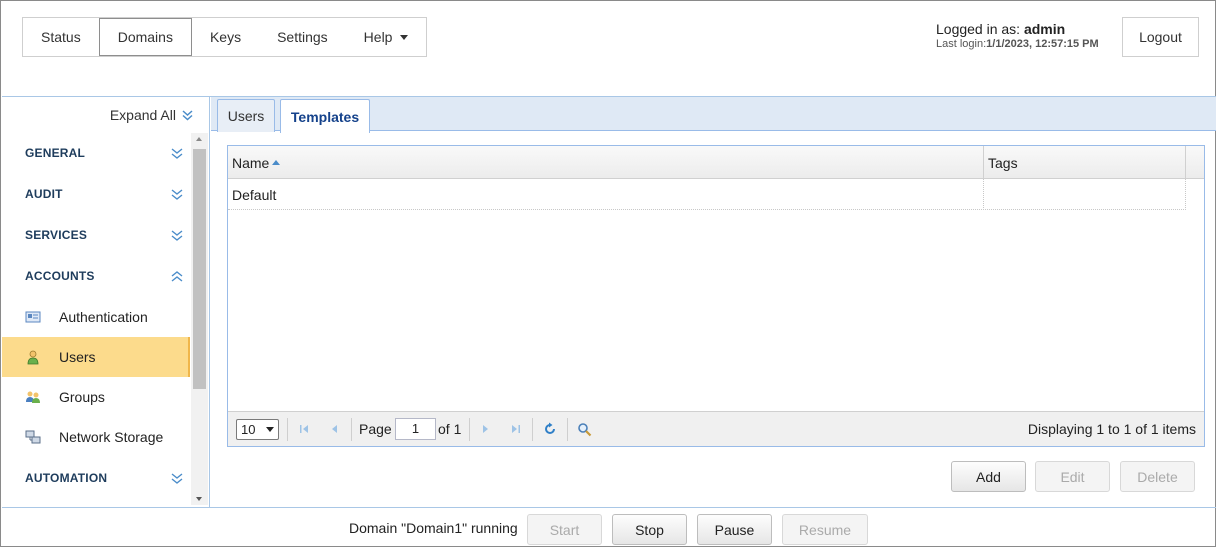 The width and height of the screenshot is (1216, 547). I want to click on expand-all-label: Expand All, so click(142, 115).